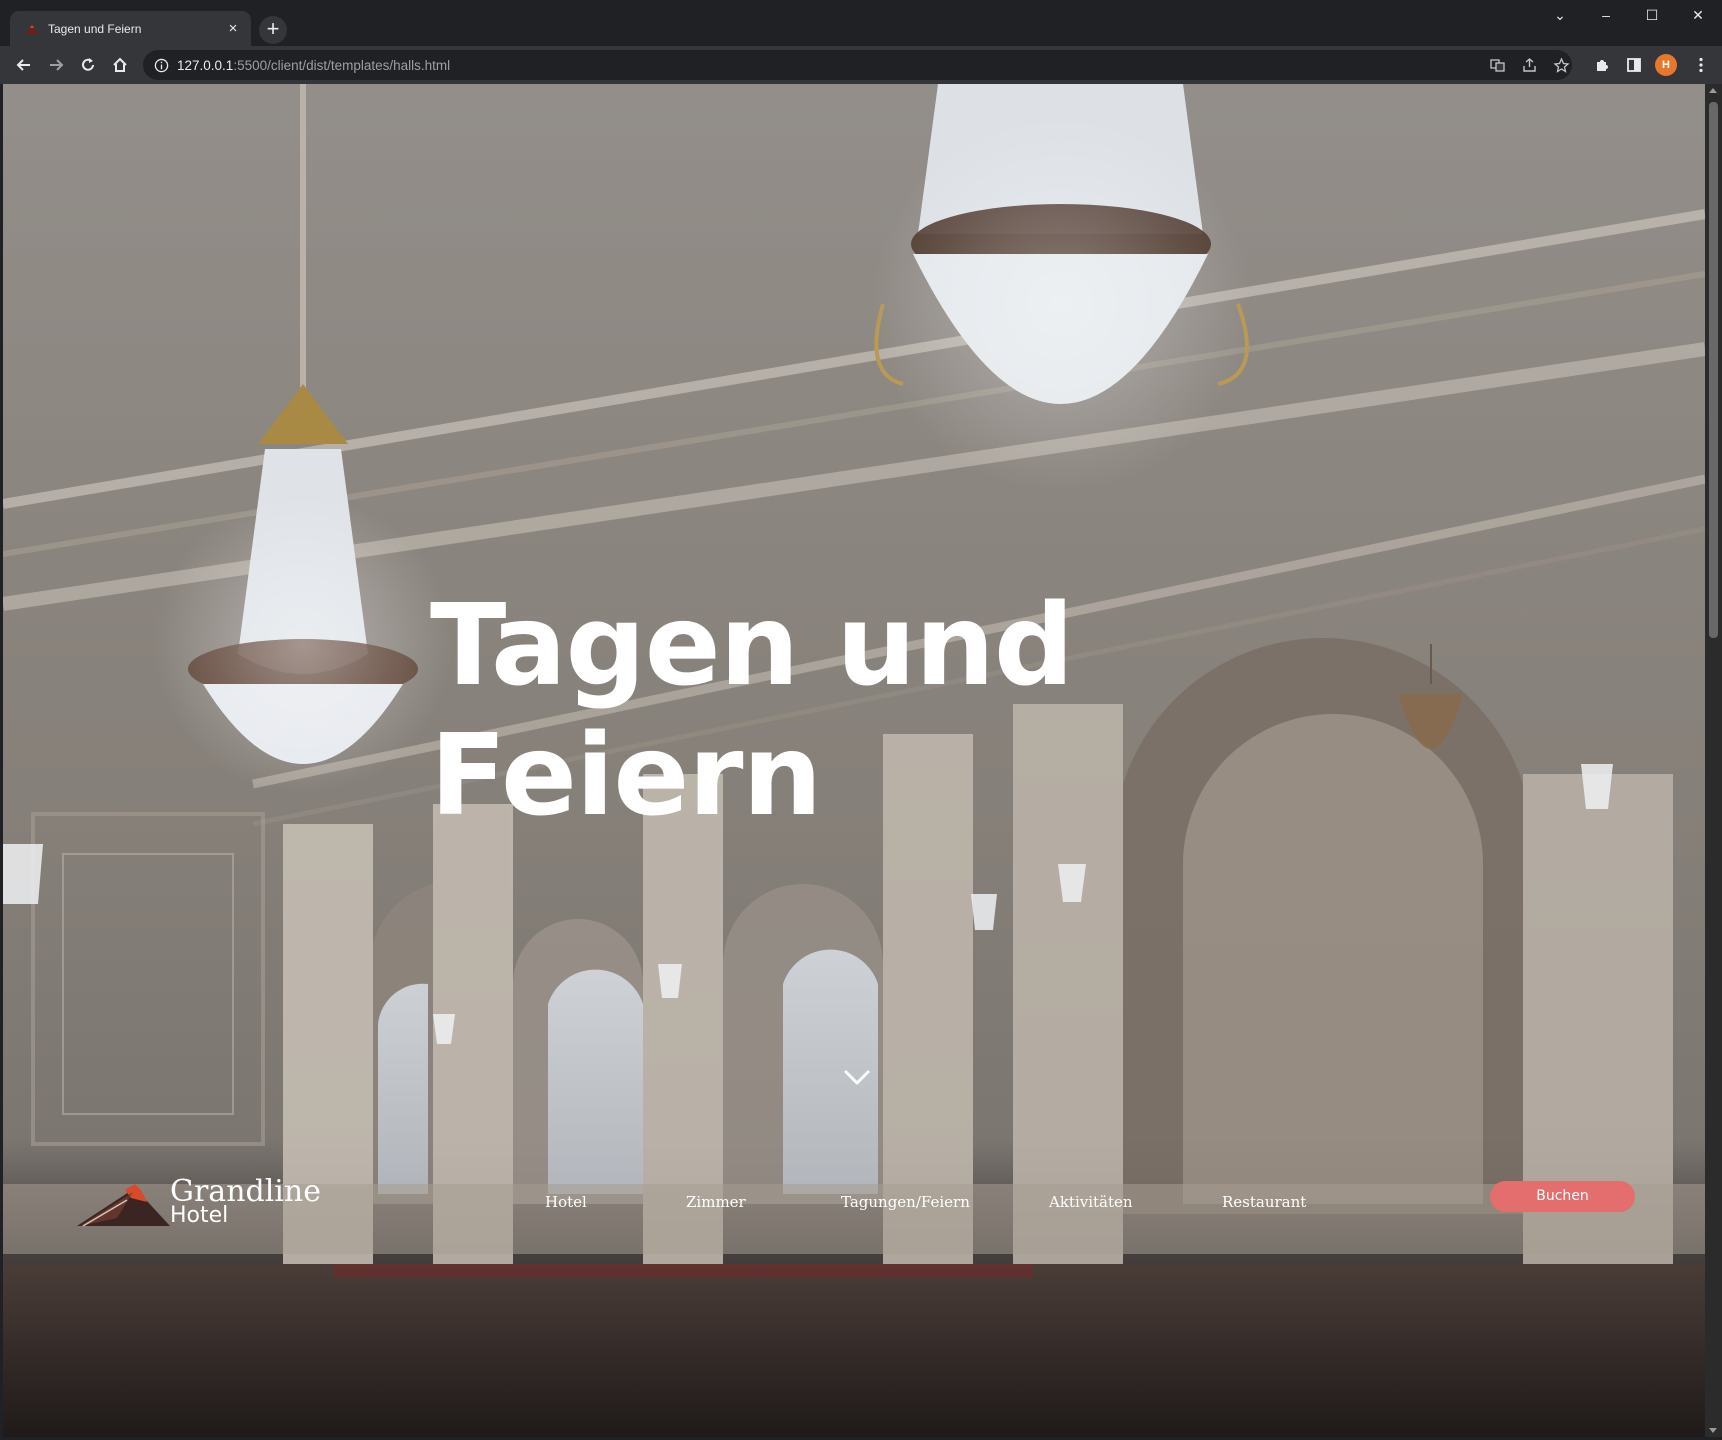 This screenshot has width=1722, height=1440. Describe the element at coordinates (752, 646) in the screenshot. I see `hero-title-line-1: Tagen und` at that location.